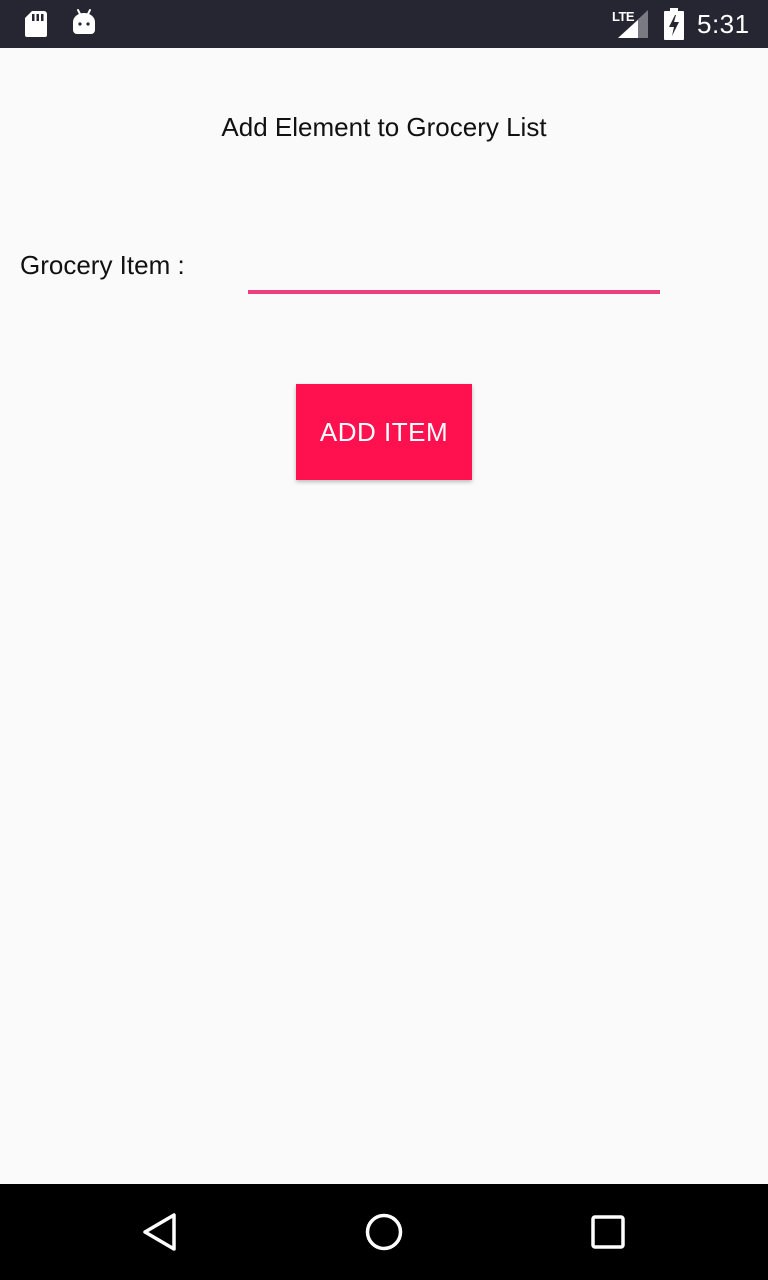  Describe the element at coordinates (102, 265) in the screenshot. I see `grocery-item-label: Grocery Item :` at that location.